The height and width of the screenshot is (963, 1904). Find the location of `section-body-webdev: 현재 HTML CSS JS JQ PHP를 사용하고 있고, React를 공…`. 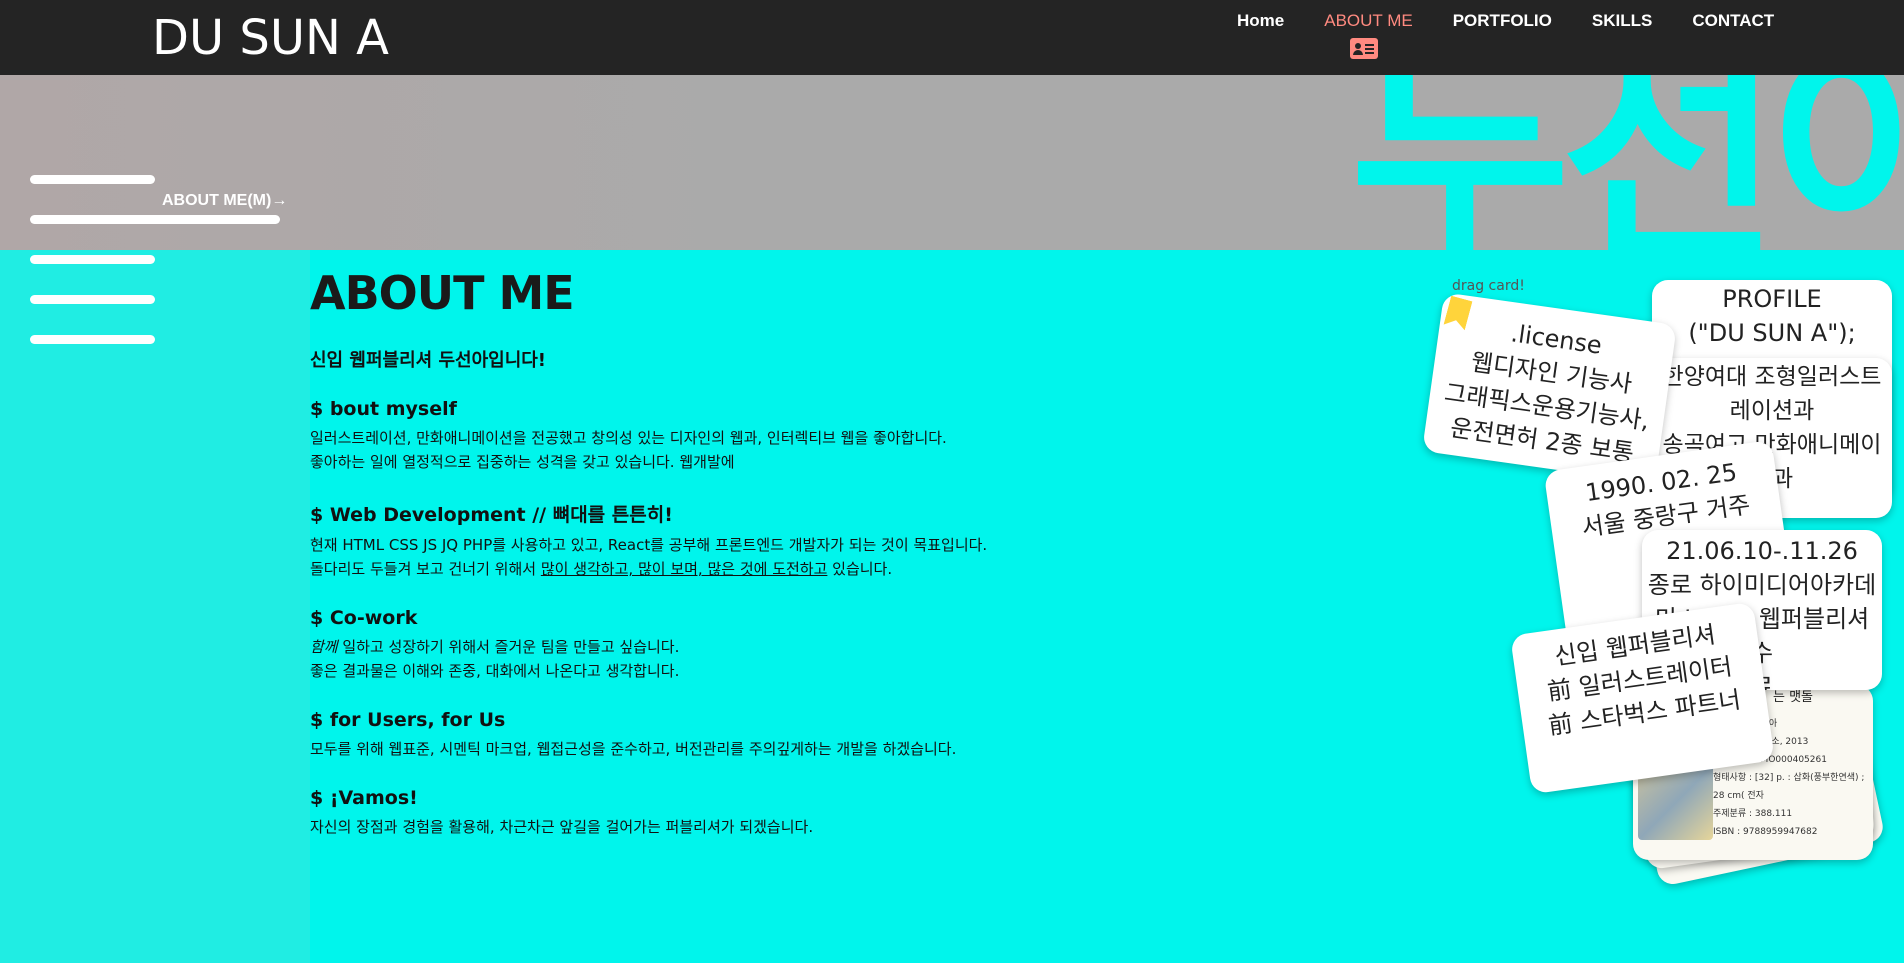

section-body-webdev: 현재 HTML CSS JS JQ PHP를 사용하고 있고, React를 공… is located at coordinates (760, 557).